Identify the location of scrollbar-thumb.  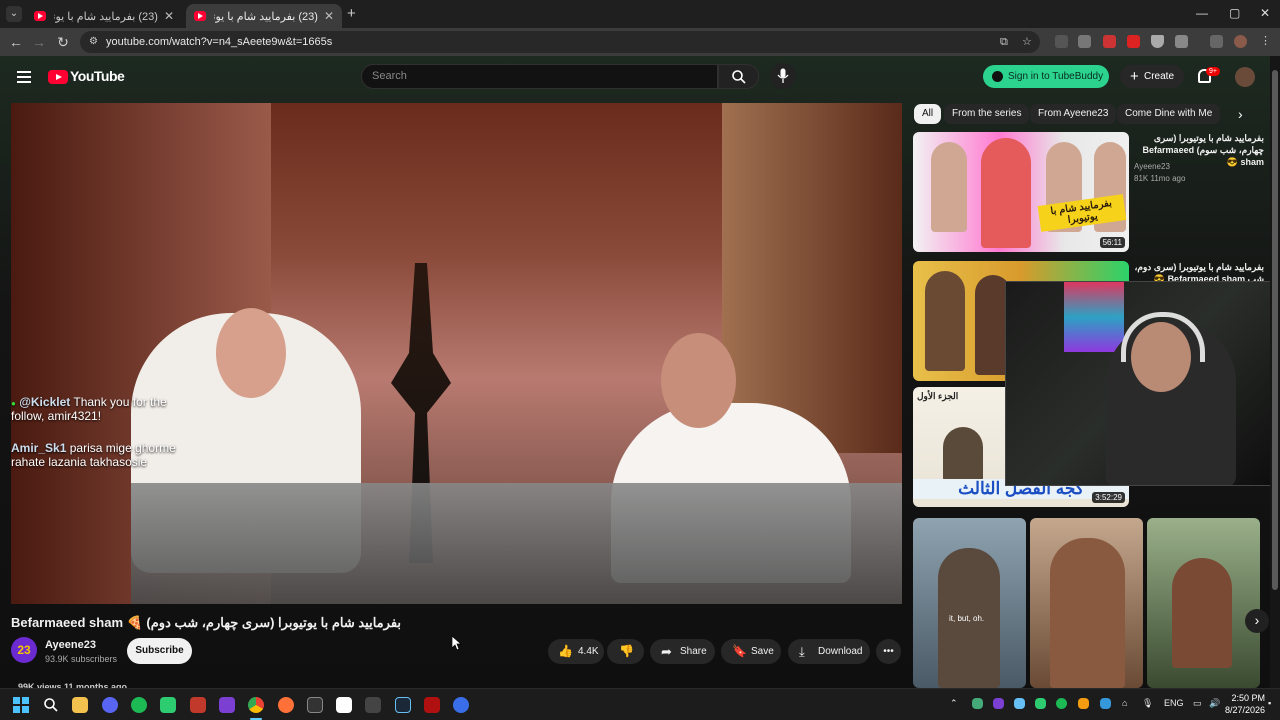
(1275, 330).